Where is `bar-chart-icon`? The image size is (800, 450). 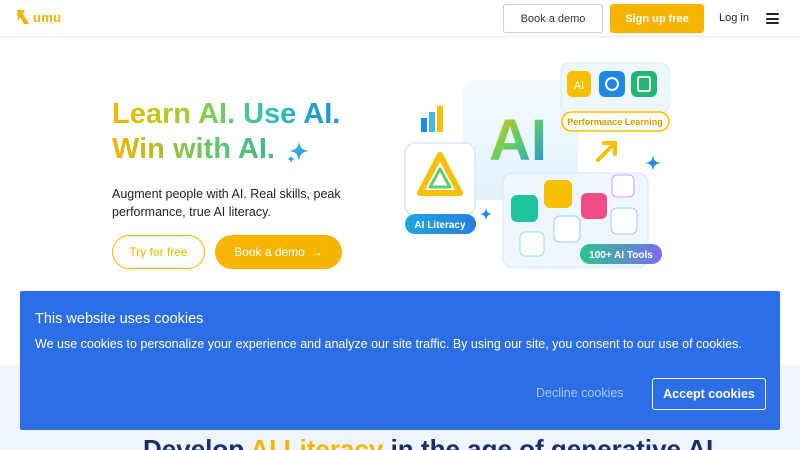
bar-chart-icon is located at coordinates (432, 119).